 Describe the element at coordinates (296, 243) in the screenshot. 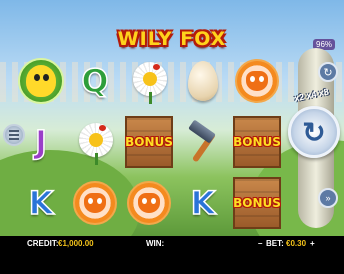

I see `bet-value: €0.30` at that location.